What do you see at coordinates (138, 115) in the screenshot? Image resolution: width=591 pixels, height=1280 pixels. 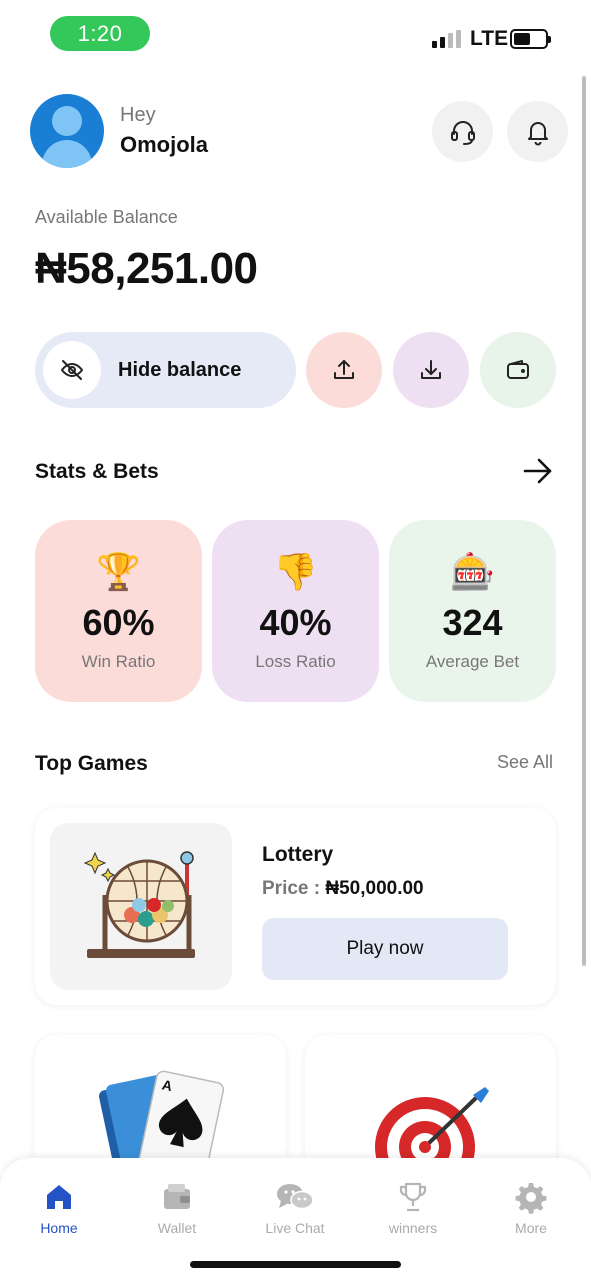 I see `greeting-text: Hey` at bounding box center [138, 115].